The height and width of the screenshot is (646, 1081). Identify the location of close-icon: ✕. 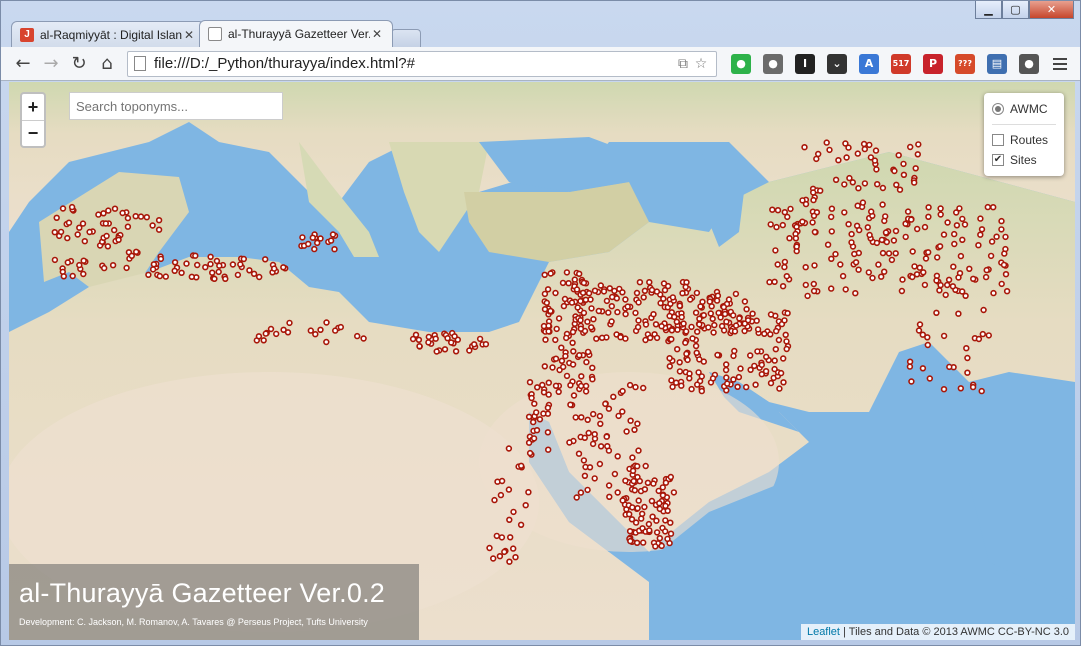
(377, 34).